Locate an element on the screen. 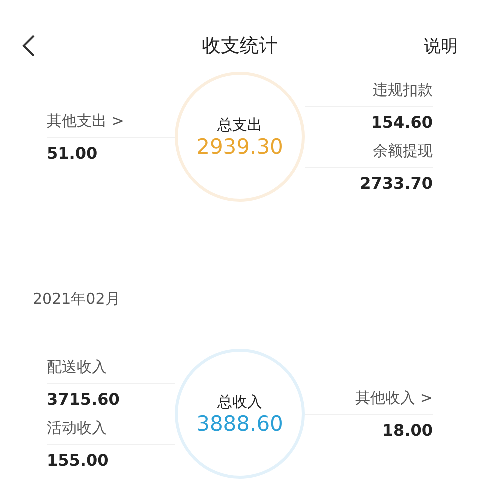 The width and height of the screenshot is (480, 480). total-amount: 2939.30 is located at coordinates (240, 146).